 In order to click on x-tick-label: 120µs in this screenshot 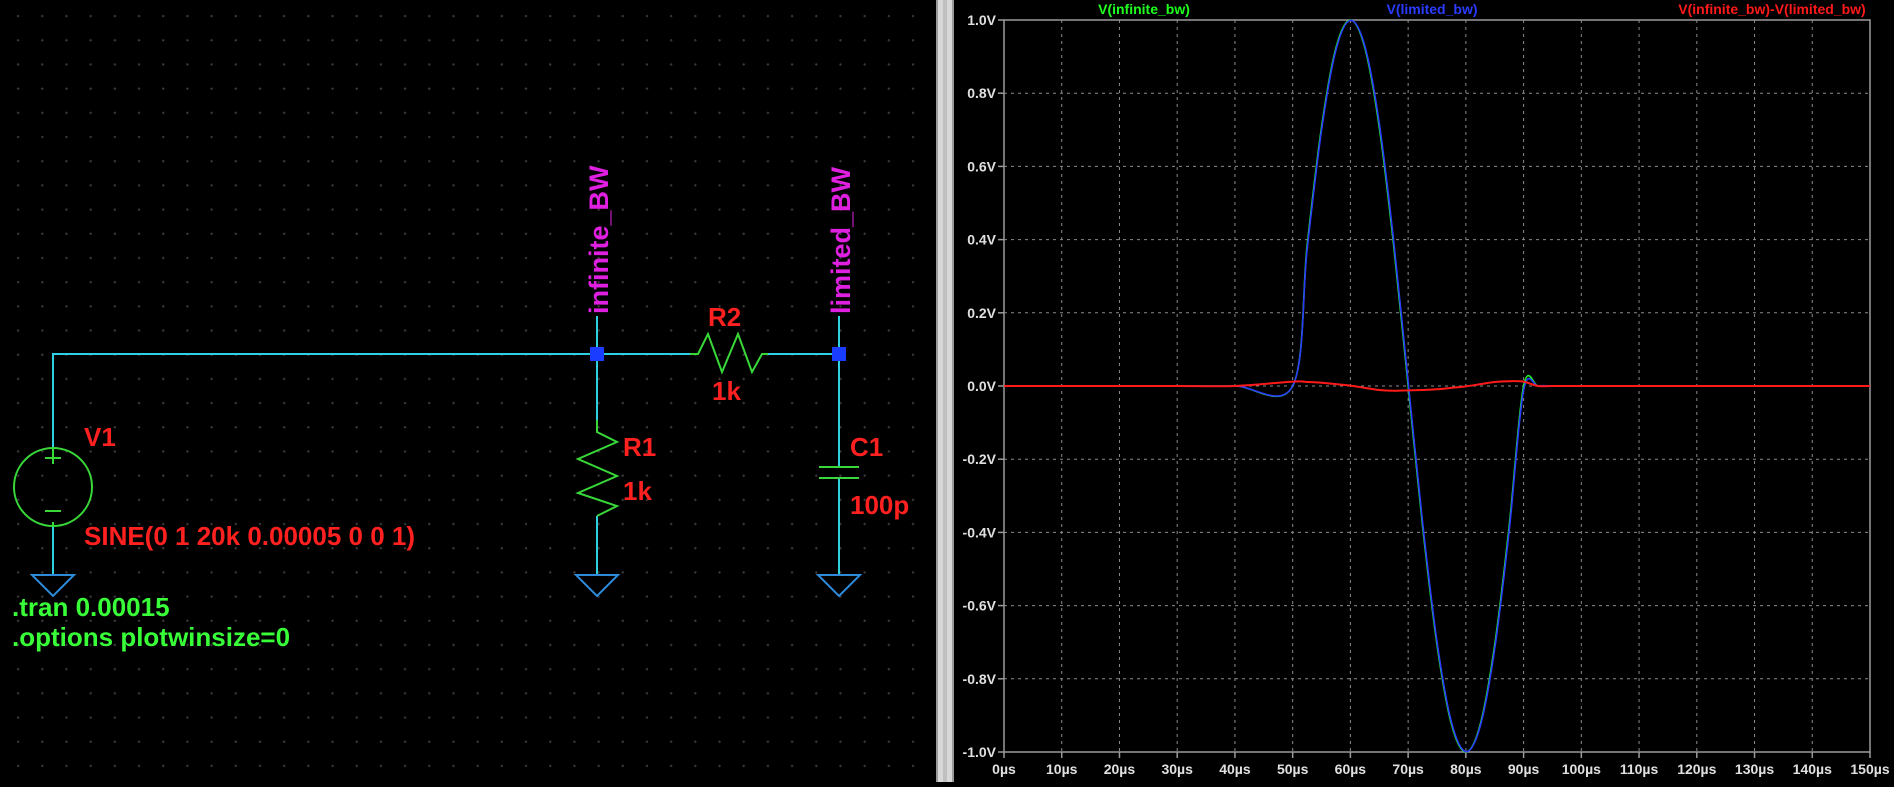, I will do `click(1696, 769)`.